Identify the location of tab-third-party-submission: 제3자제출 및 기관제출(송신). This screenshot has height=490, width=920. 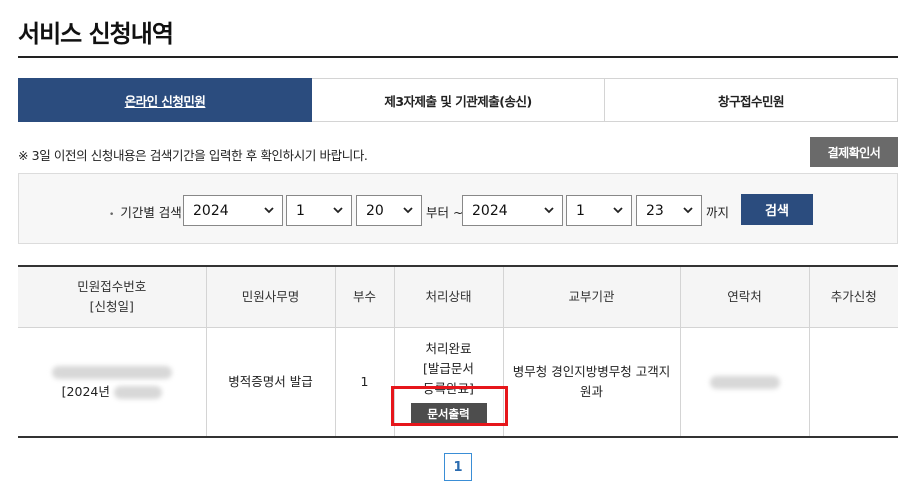
(458, 100).